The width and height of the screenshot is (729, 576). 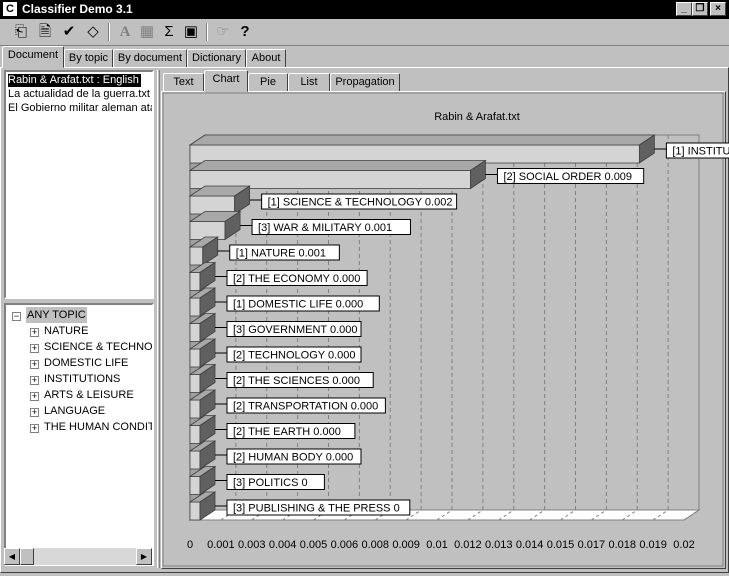 What do you see at coordinates (364, 9) in the screenshot?
I see `title-bar: C Classifier Demo 3.1 _ ❐ ×` at bounding box center [364, 9].